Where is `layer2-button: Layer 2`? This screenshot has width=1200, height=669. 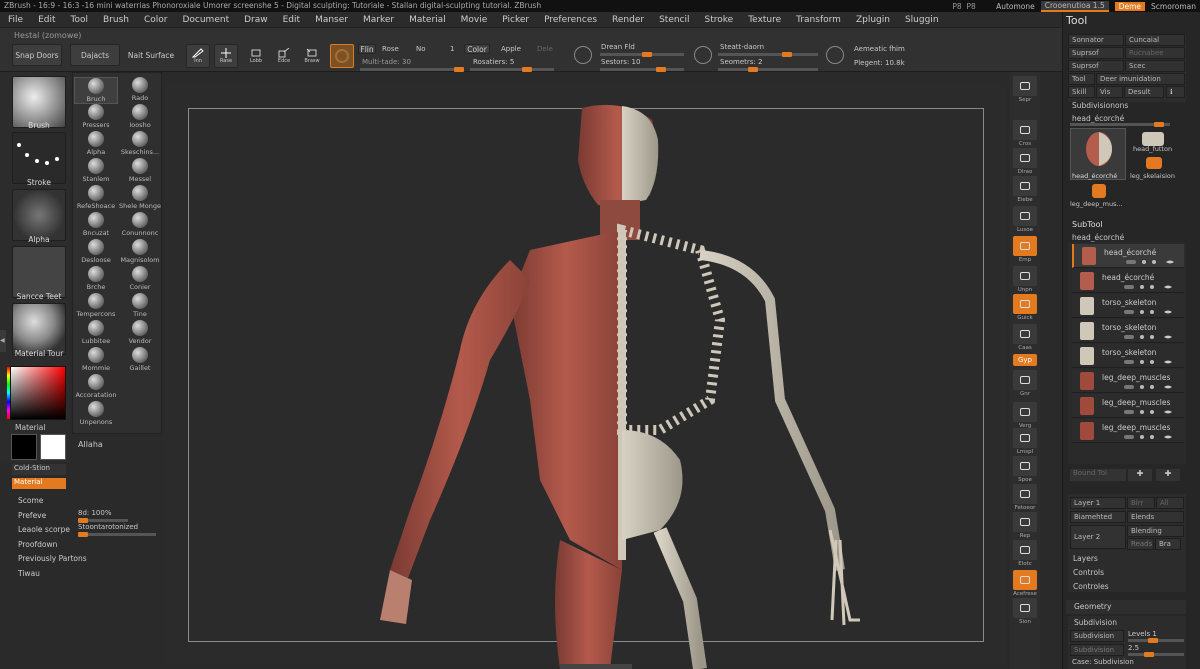
layer2-button: Layer 2 is located at coordinates (1098, 537).